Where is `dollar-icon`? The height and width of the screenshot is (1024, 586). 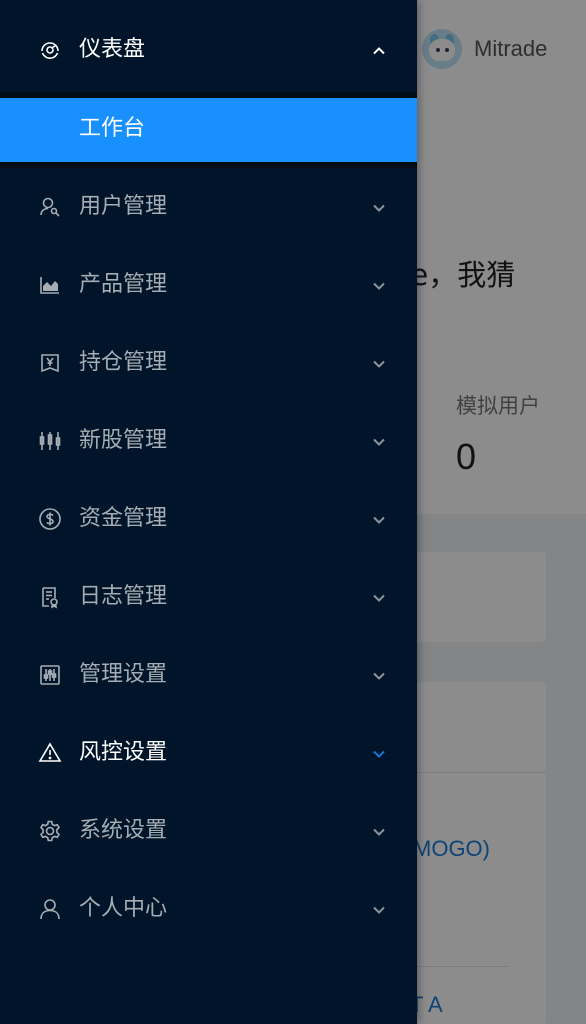 dollar-icon is located at coordinates (50, 519).